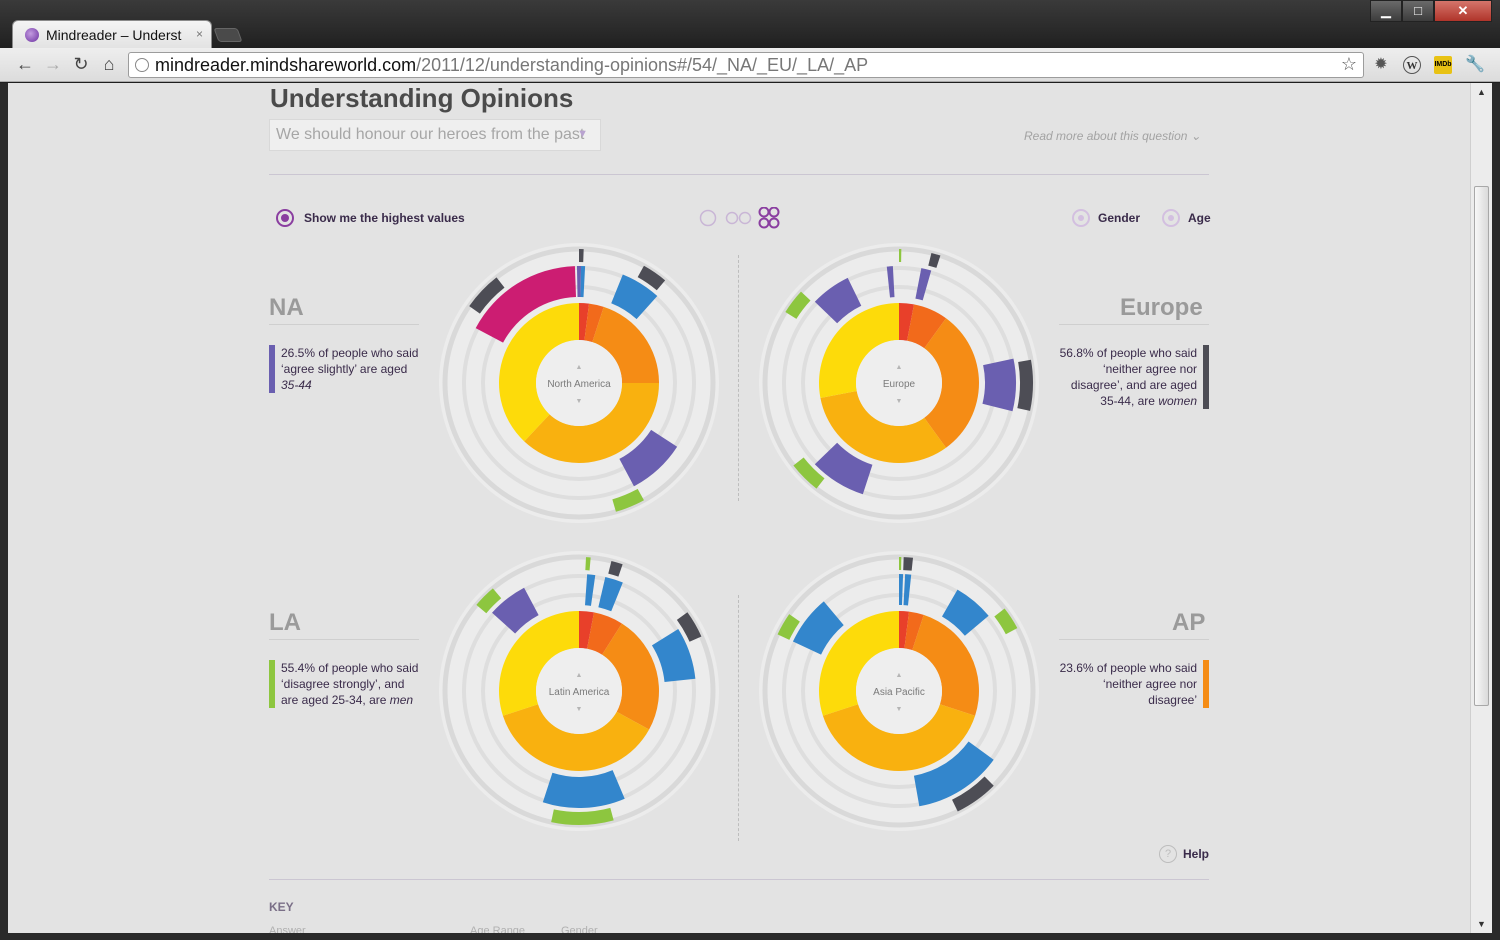 The image size is (1500, 940). I want to click on scroll-up-arrow-icon: ▲, so click(1481, 92).